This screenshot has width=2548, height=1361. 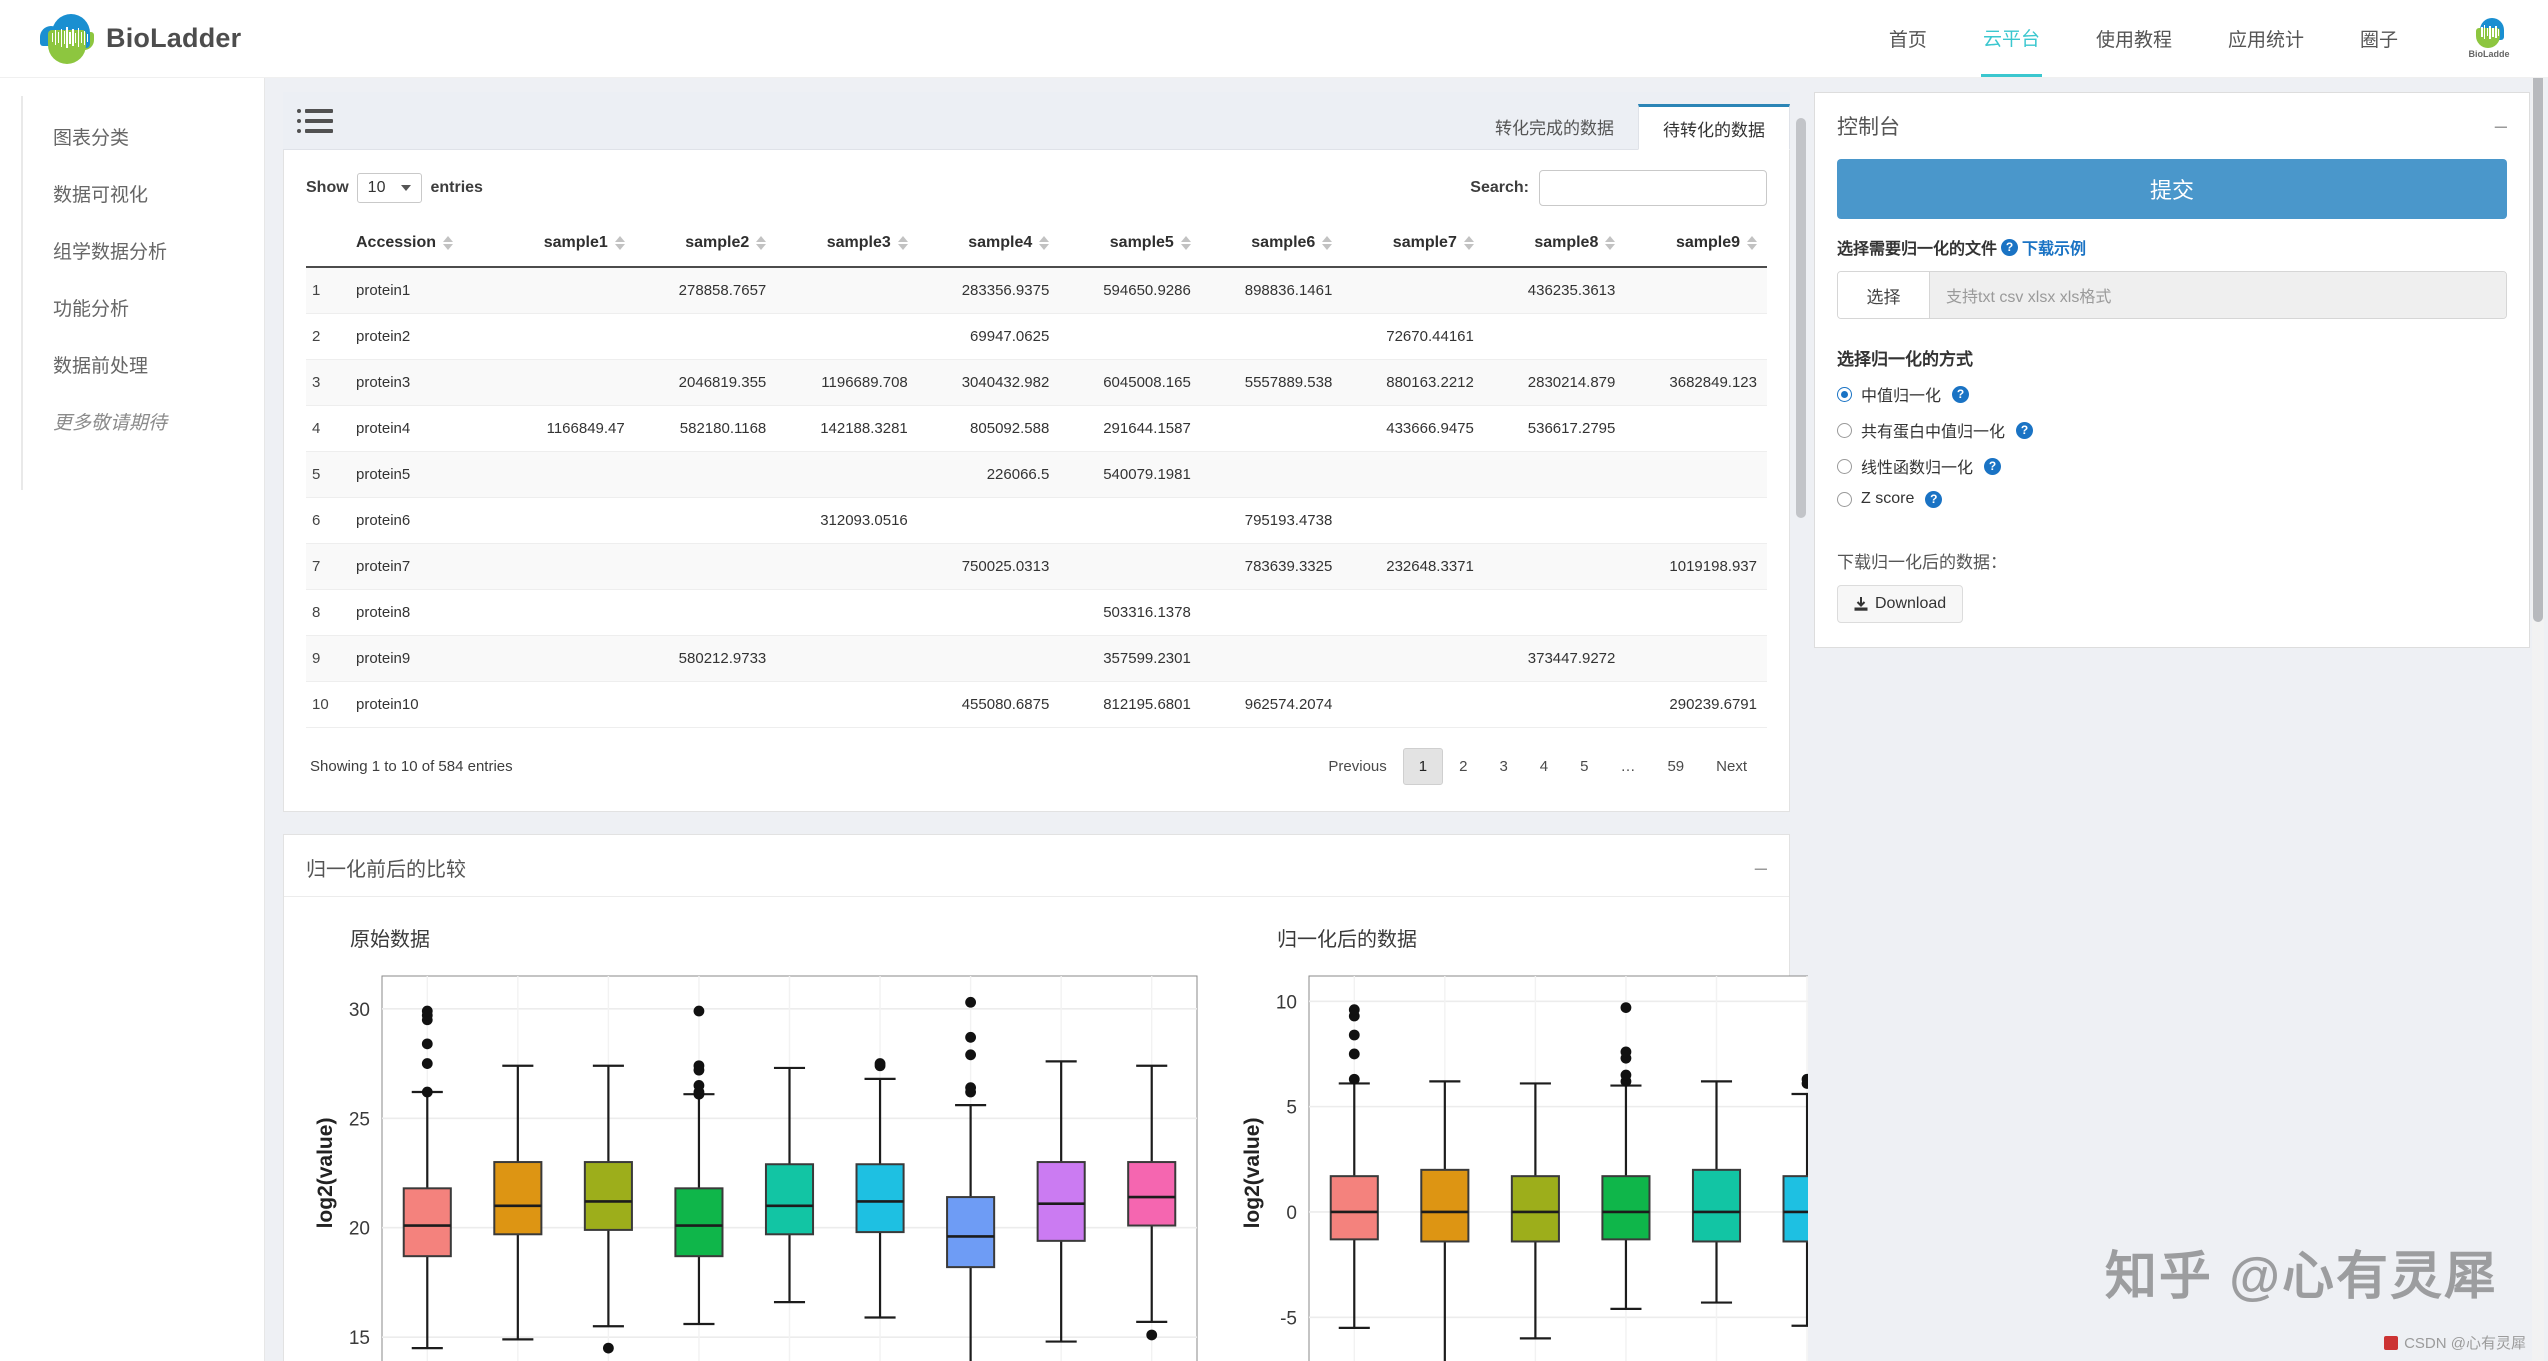 I want to click on nav-item-community: 圈子, so click(x=2379, y=38).